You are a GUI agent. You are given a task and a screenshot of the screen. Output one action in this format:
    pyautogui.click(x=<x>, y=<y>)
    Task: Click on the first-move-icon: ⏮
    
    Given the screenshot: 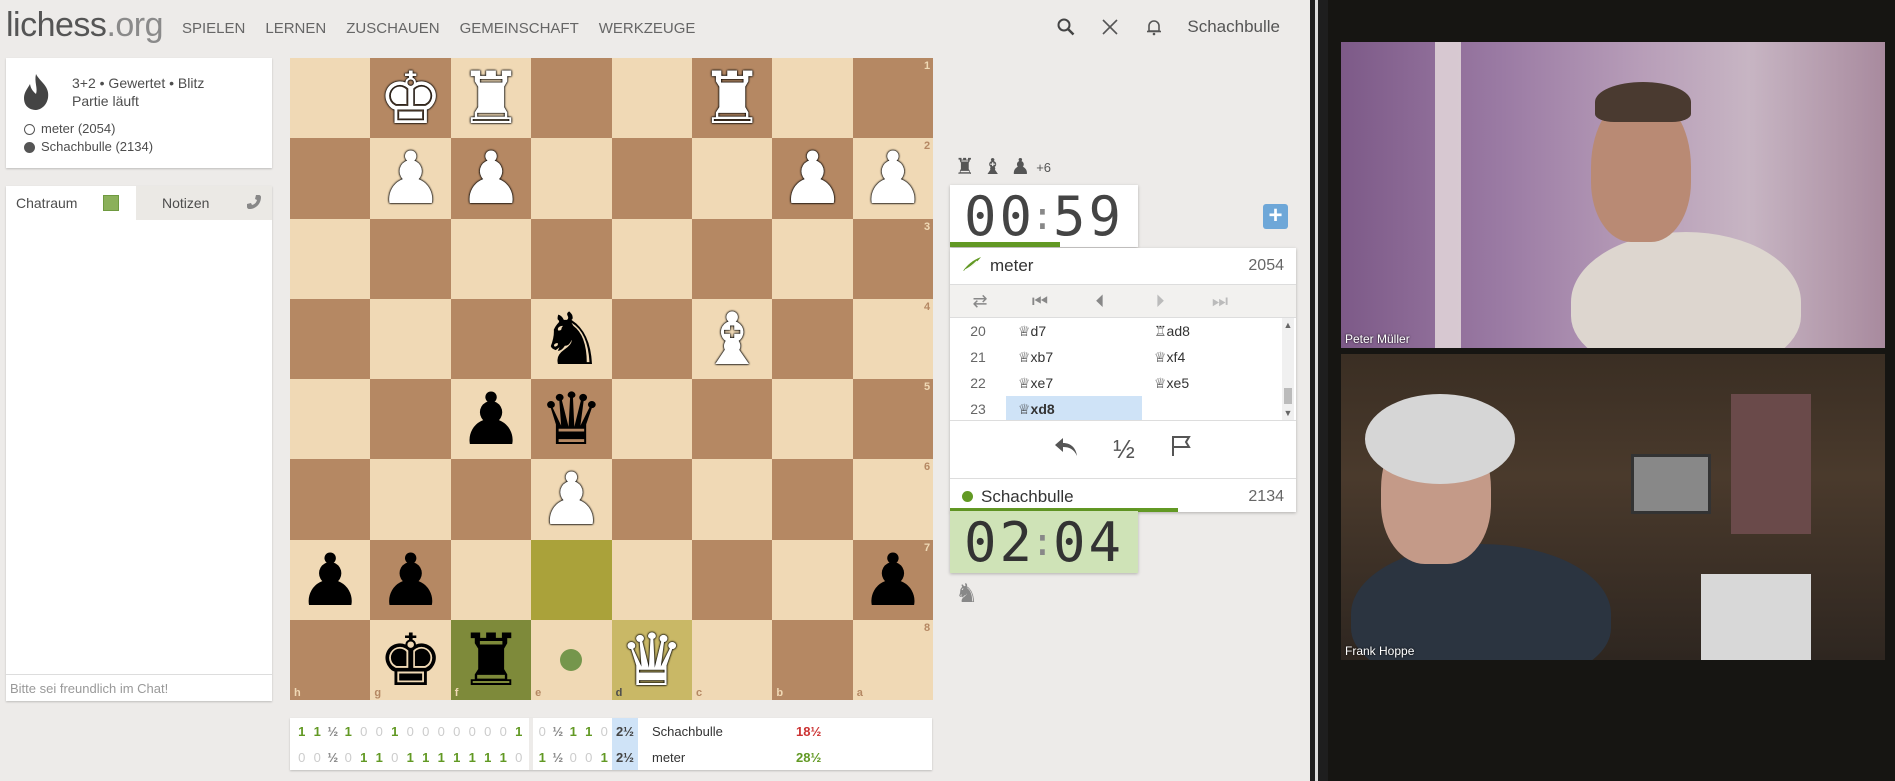 What is the action you would take?
    pyautogui.click(x=1040, y=301)
    